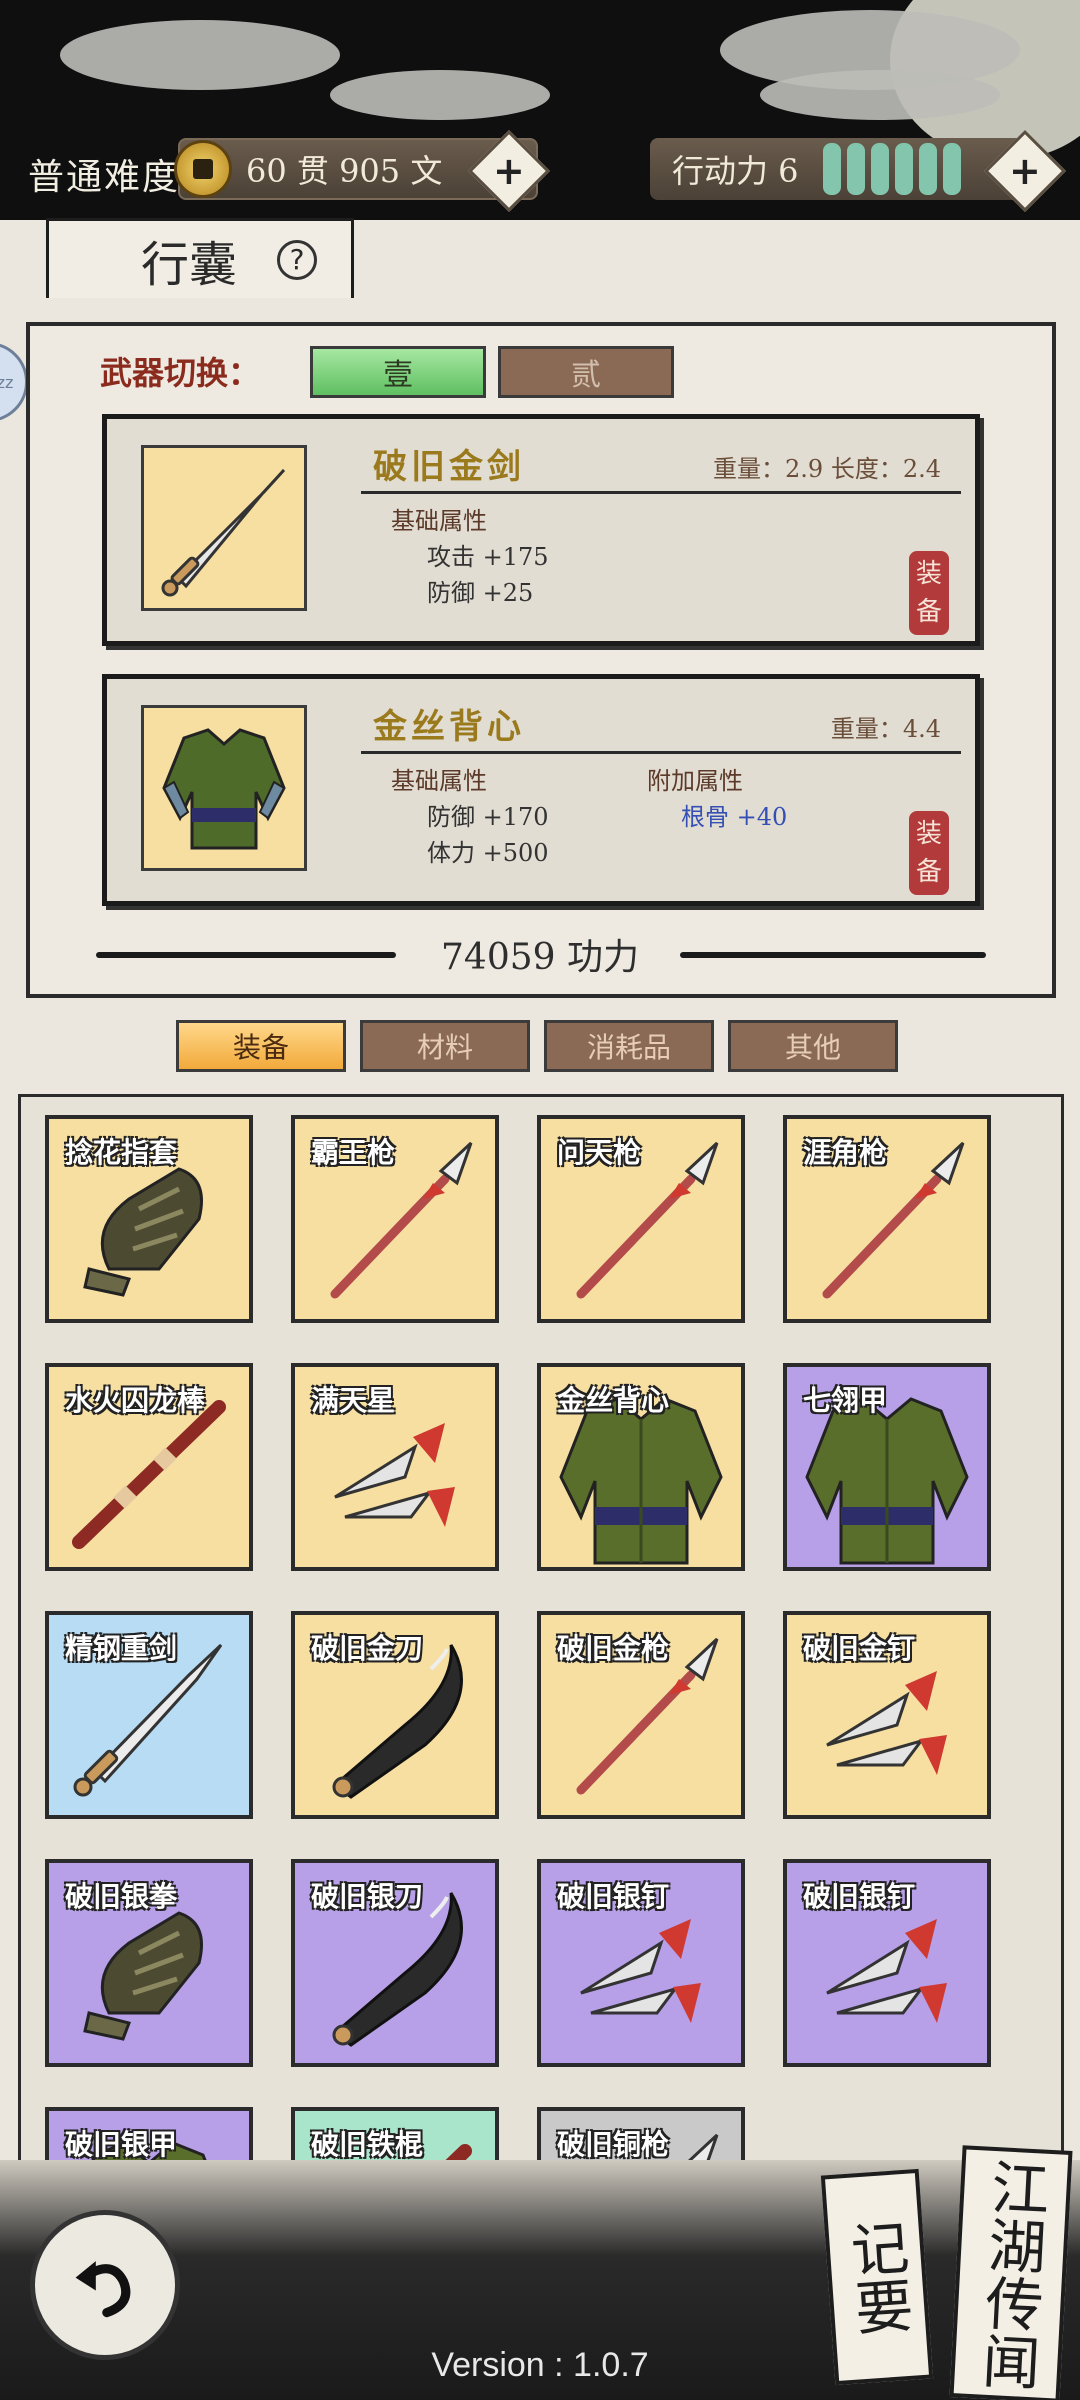  What do you see at coordinates (353, 1400) in the screenshot?
I see `item-name: 满天星` at bounding box center [353, 1400].